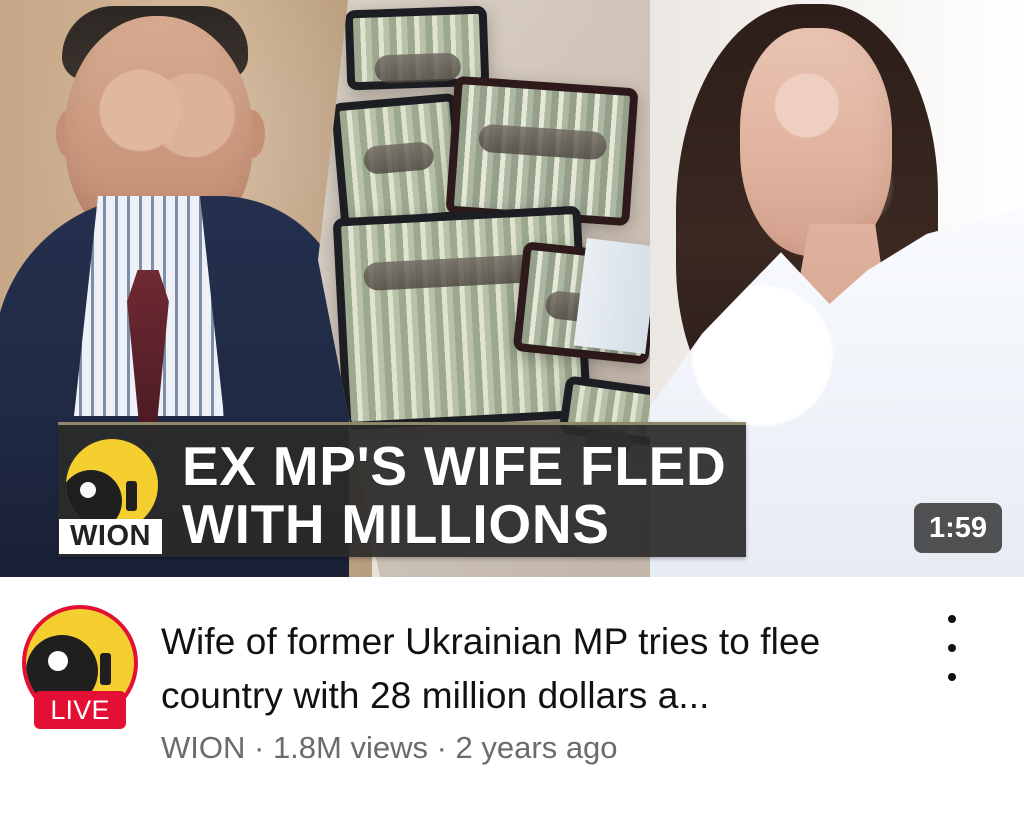  Describe the element at coordinates (542, 151) in the screenshot. I see `money-suitcase` at that location.